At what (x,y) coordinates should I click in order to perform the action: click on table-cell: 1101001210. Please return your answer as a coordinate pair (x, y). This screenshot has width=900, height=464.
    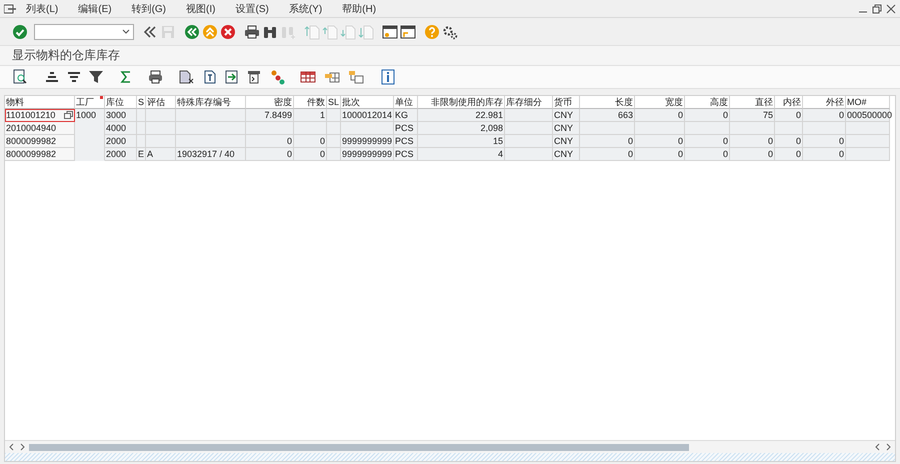
    Looking at the image, I should click on (40, 115).